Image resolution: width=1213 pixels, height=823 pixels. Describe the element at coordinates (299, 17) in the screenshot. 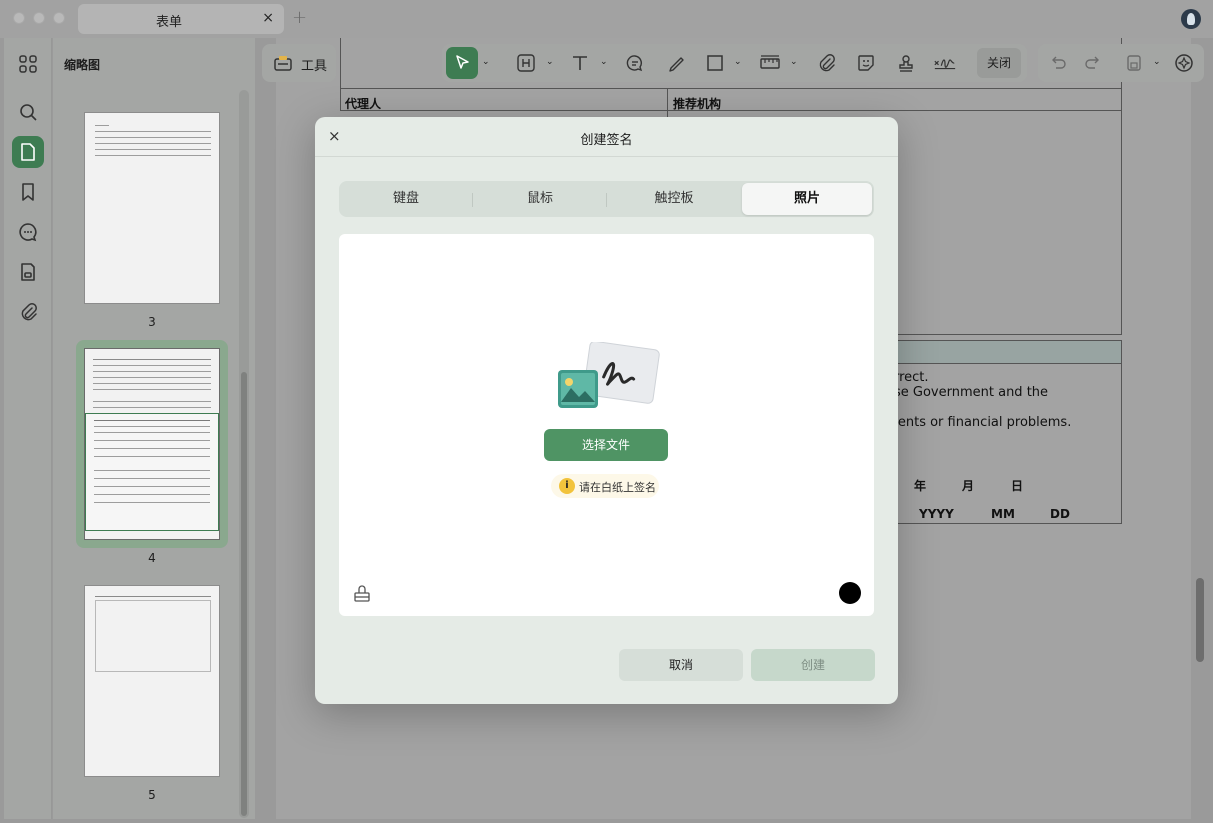

I see `new-tab-button: +` at that location.